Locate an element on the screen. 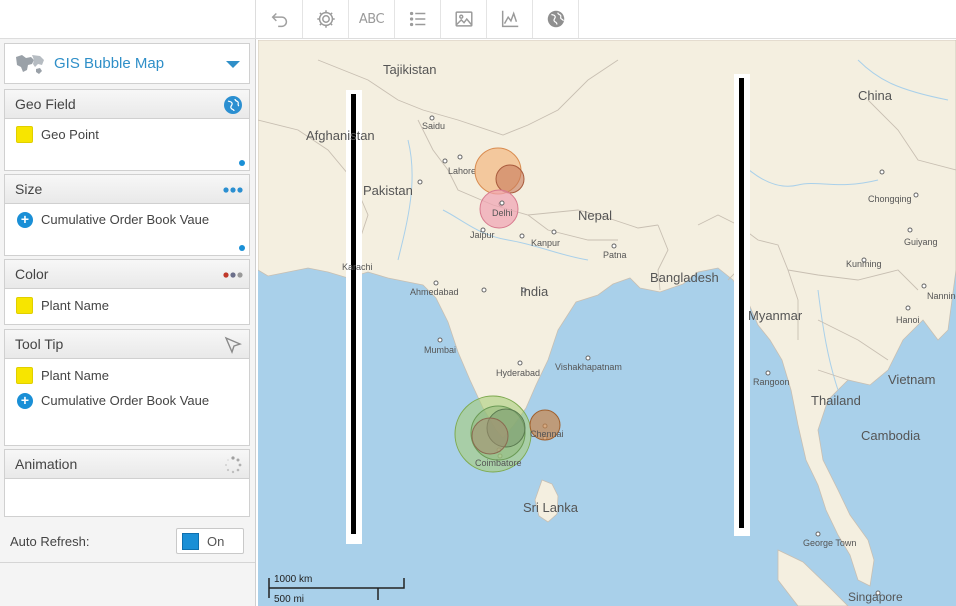 This screenshot has width=956, height=606. cursor-arrow-icon is located at coordinates (233, 345).